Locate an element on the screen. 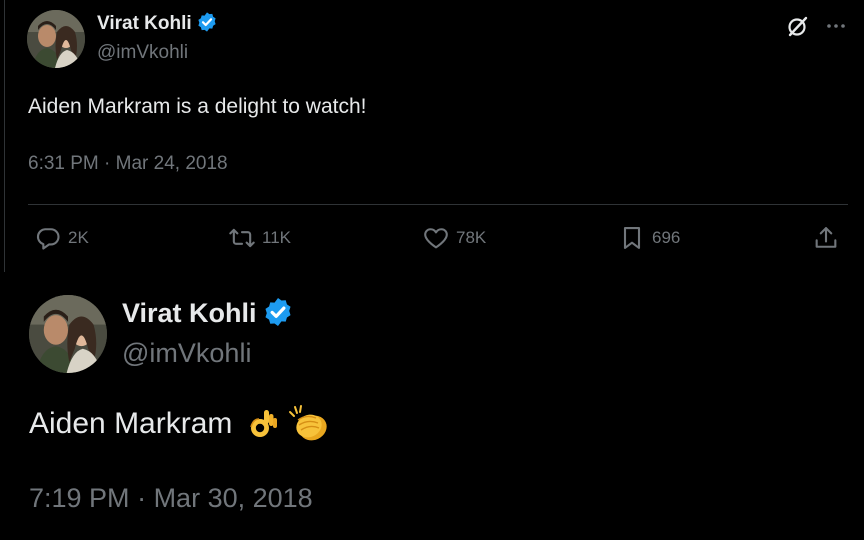 This screenshot has width=864, height=540. reply-button: 2K is located at coordinates (61, 238).